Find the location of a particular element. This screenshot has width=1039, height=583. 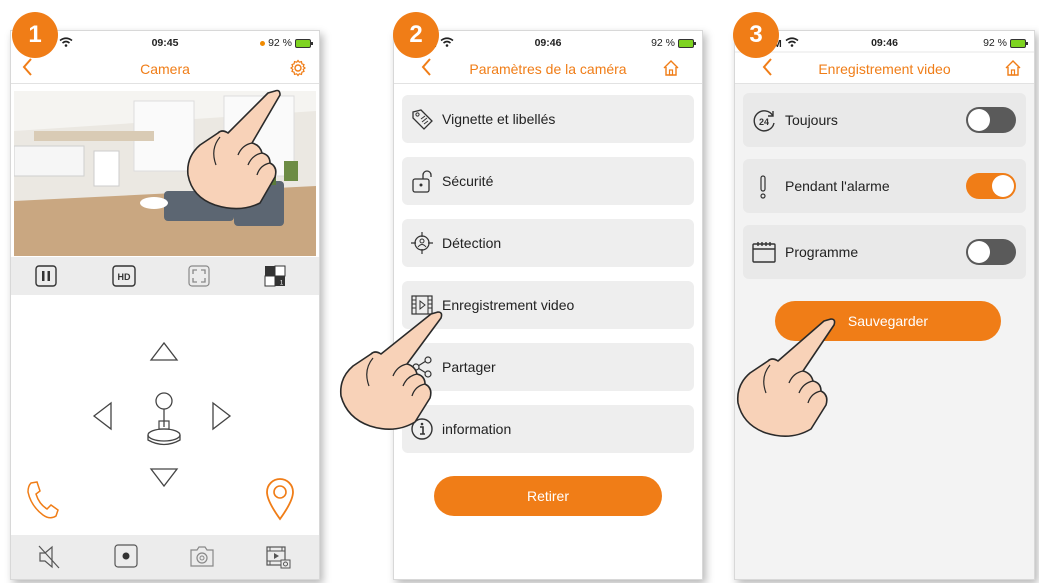

ptz-pad is located at coordinates (165, 415).